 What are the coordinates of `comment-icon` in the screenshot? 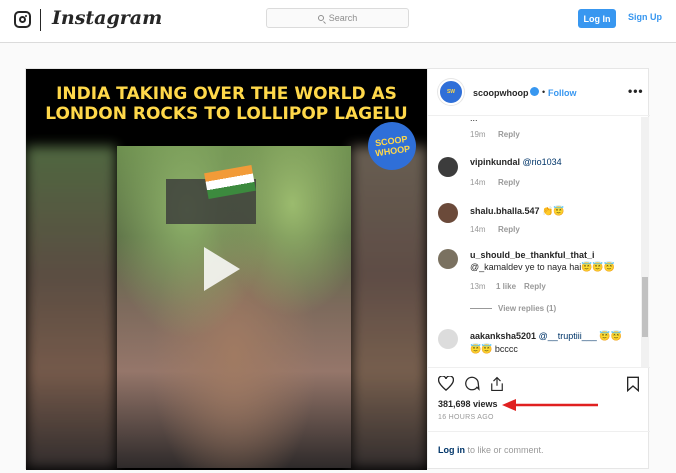 It's located at (472, 383).